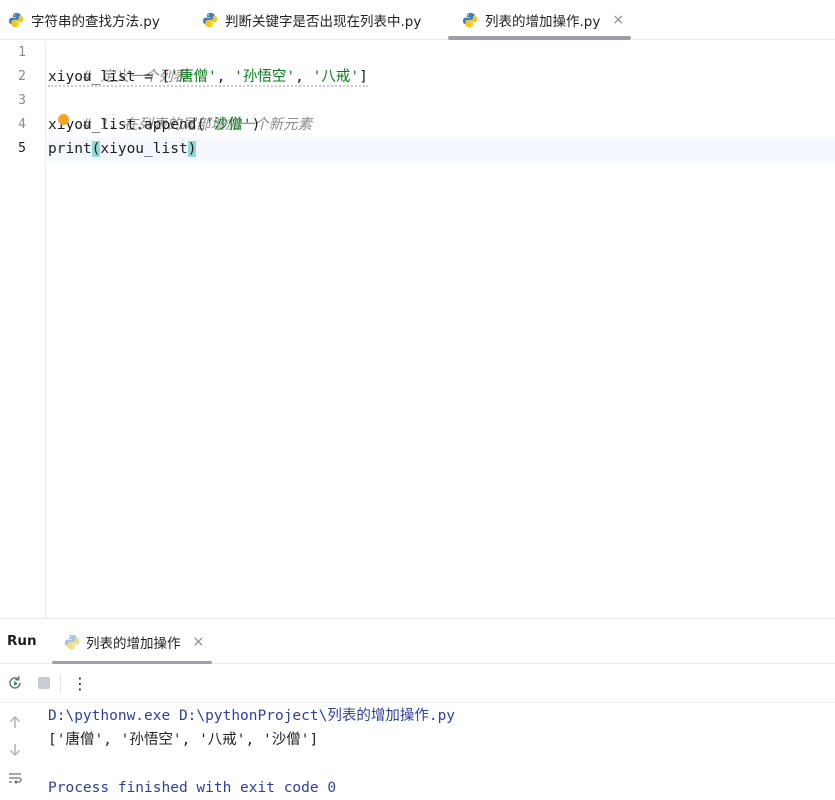 This screenshot has width=835, height=800. What do you see at coordinates (15, 683) in the screenshot?
I see `rerun-icon` at bounding box center [15, 683].